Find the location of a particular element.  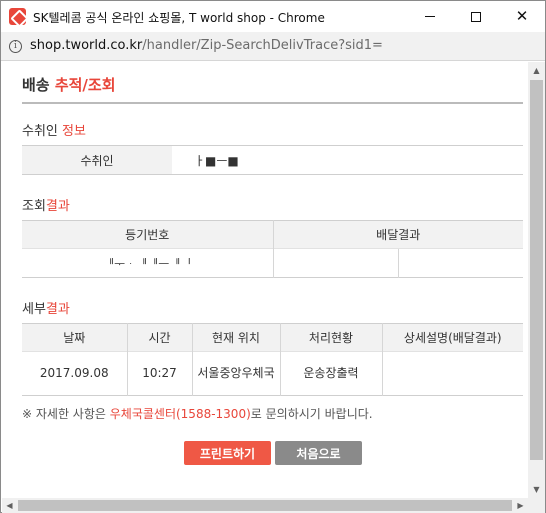

page-title-text: 배송 is located at coordinates (38, 85).